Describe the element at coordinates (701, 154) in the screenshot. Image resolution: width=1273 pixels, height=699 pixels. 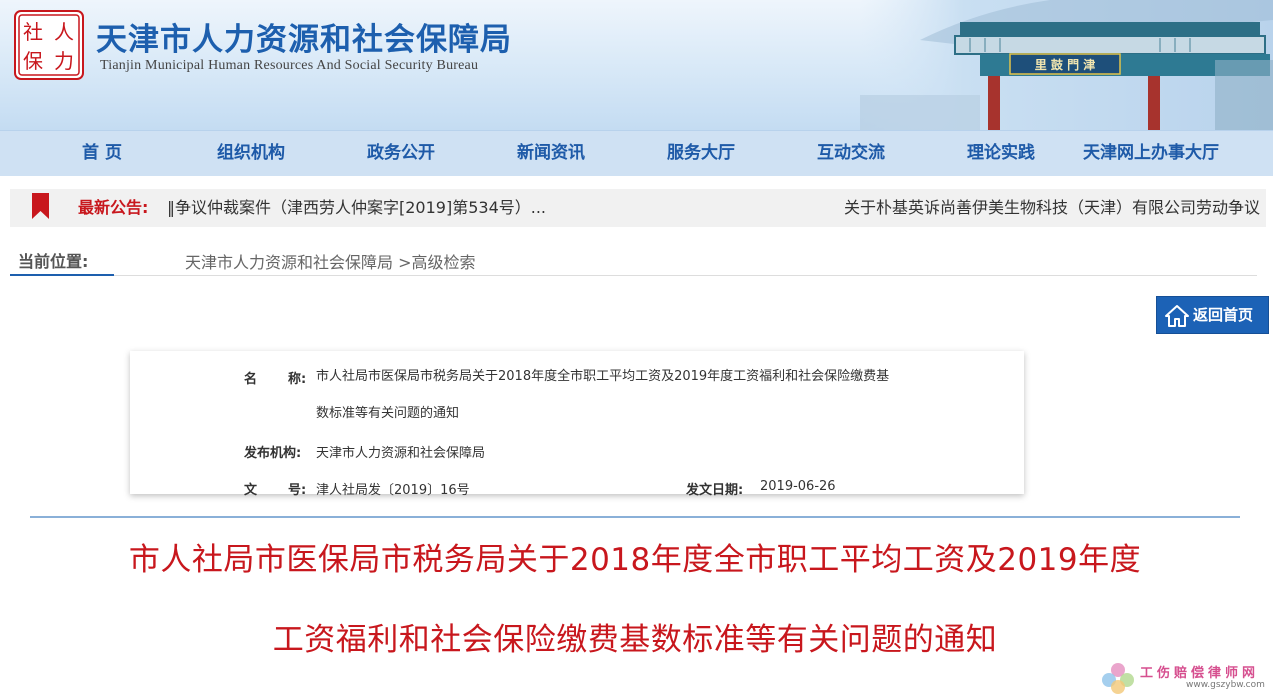
I see `nav-service-hall: 服务大厅` at that location.